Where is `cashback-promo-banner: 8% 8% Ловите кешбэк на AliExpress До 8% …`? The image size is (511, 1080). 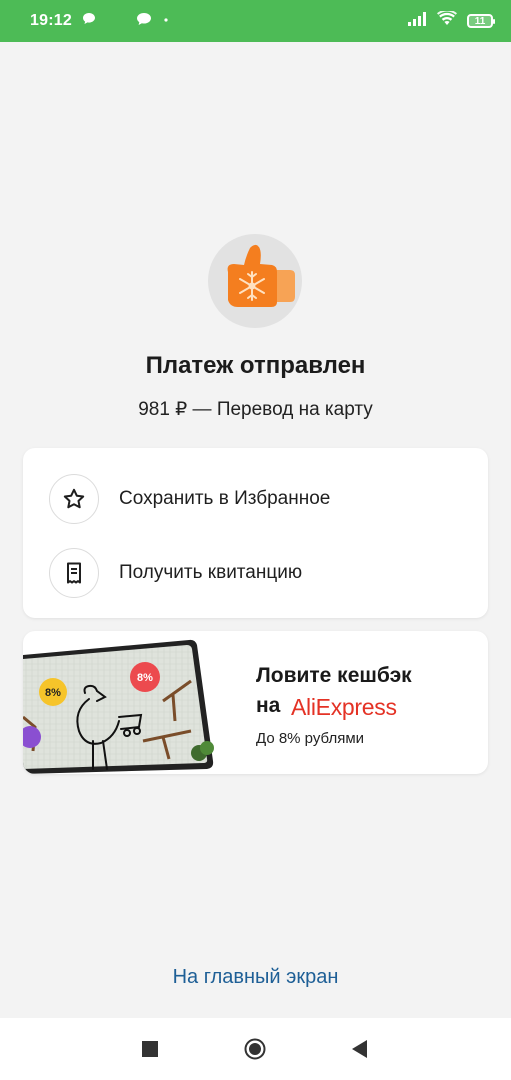
cashback-promo-banner: 8% 8% Ловите кешбэк на AliExpress До 8% … is located at coordinates (255, 702).